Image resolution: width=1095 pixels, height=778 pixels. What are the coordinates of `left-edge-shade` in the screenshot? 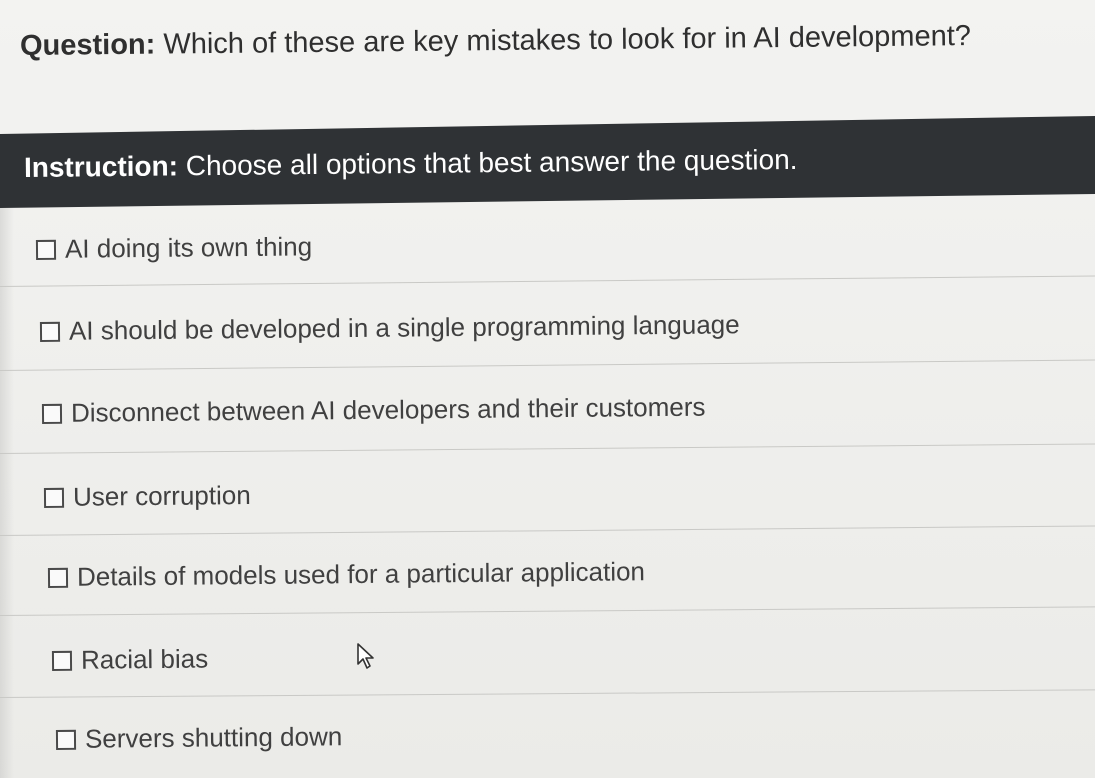 It's located at (7, 493).